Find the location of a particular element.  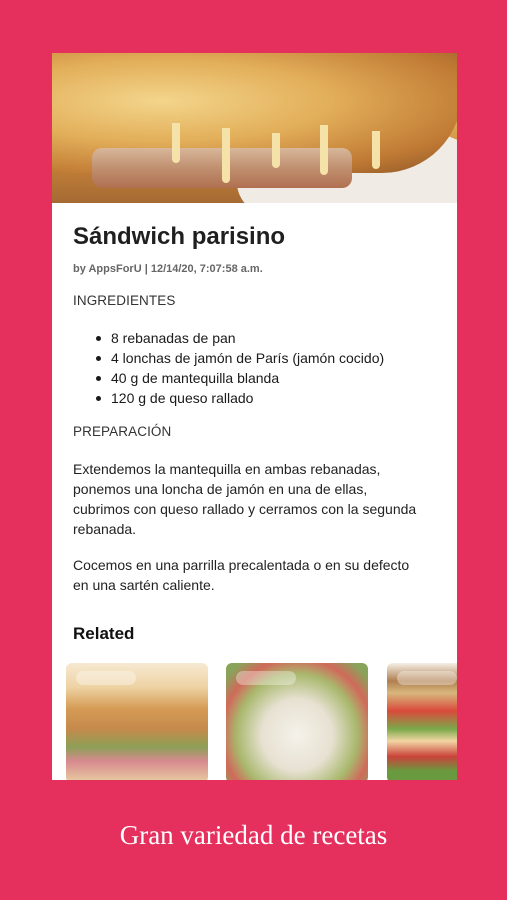

ingredient-text: 40 g de mantequilla blanda is located at coordinates (195, 378).